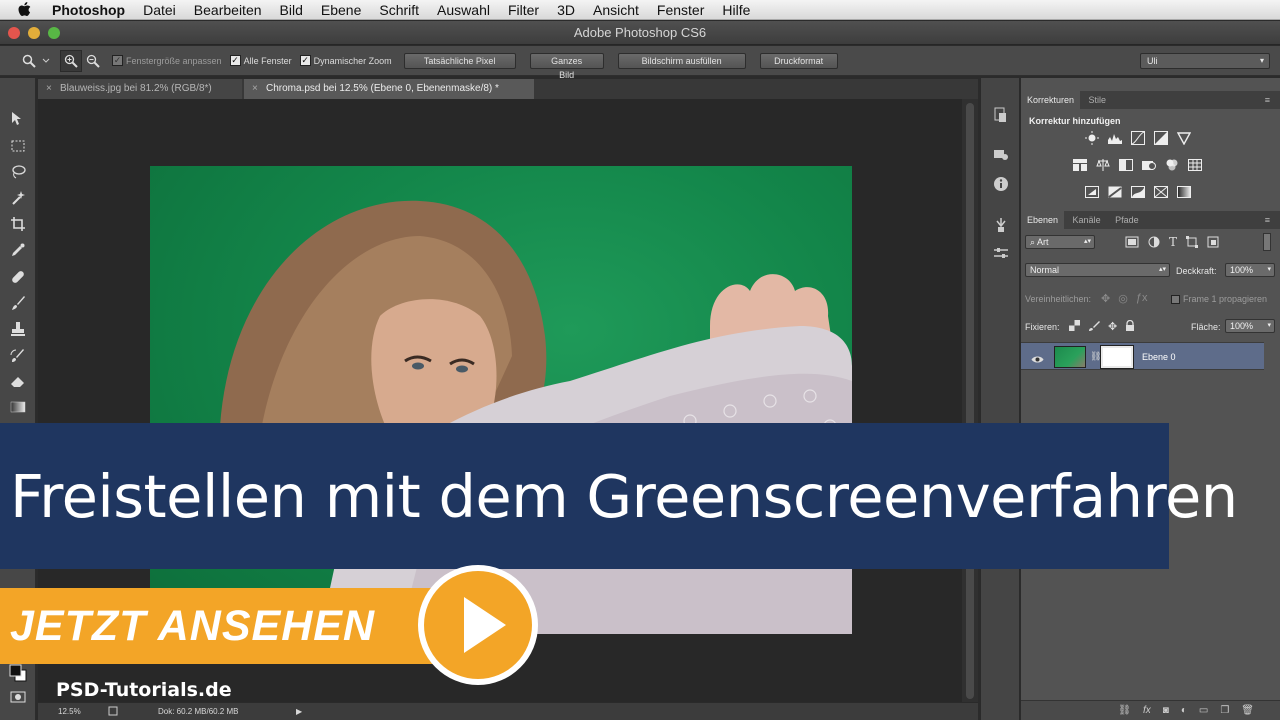 This screenshot has height=720, width=1280. What do you see at coordinates (1092, 138) in the screenshot?
I see `brightness-contrast-icon` at bounding box center [1092, 138].